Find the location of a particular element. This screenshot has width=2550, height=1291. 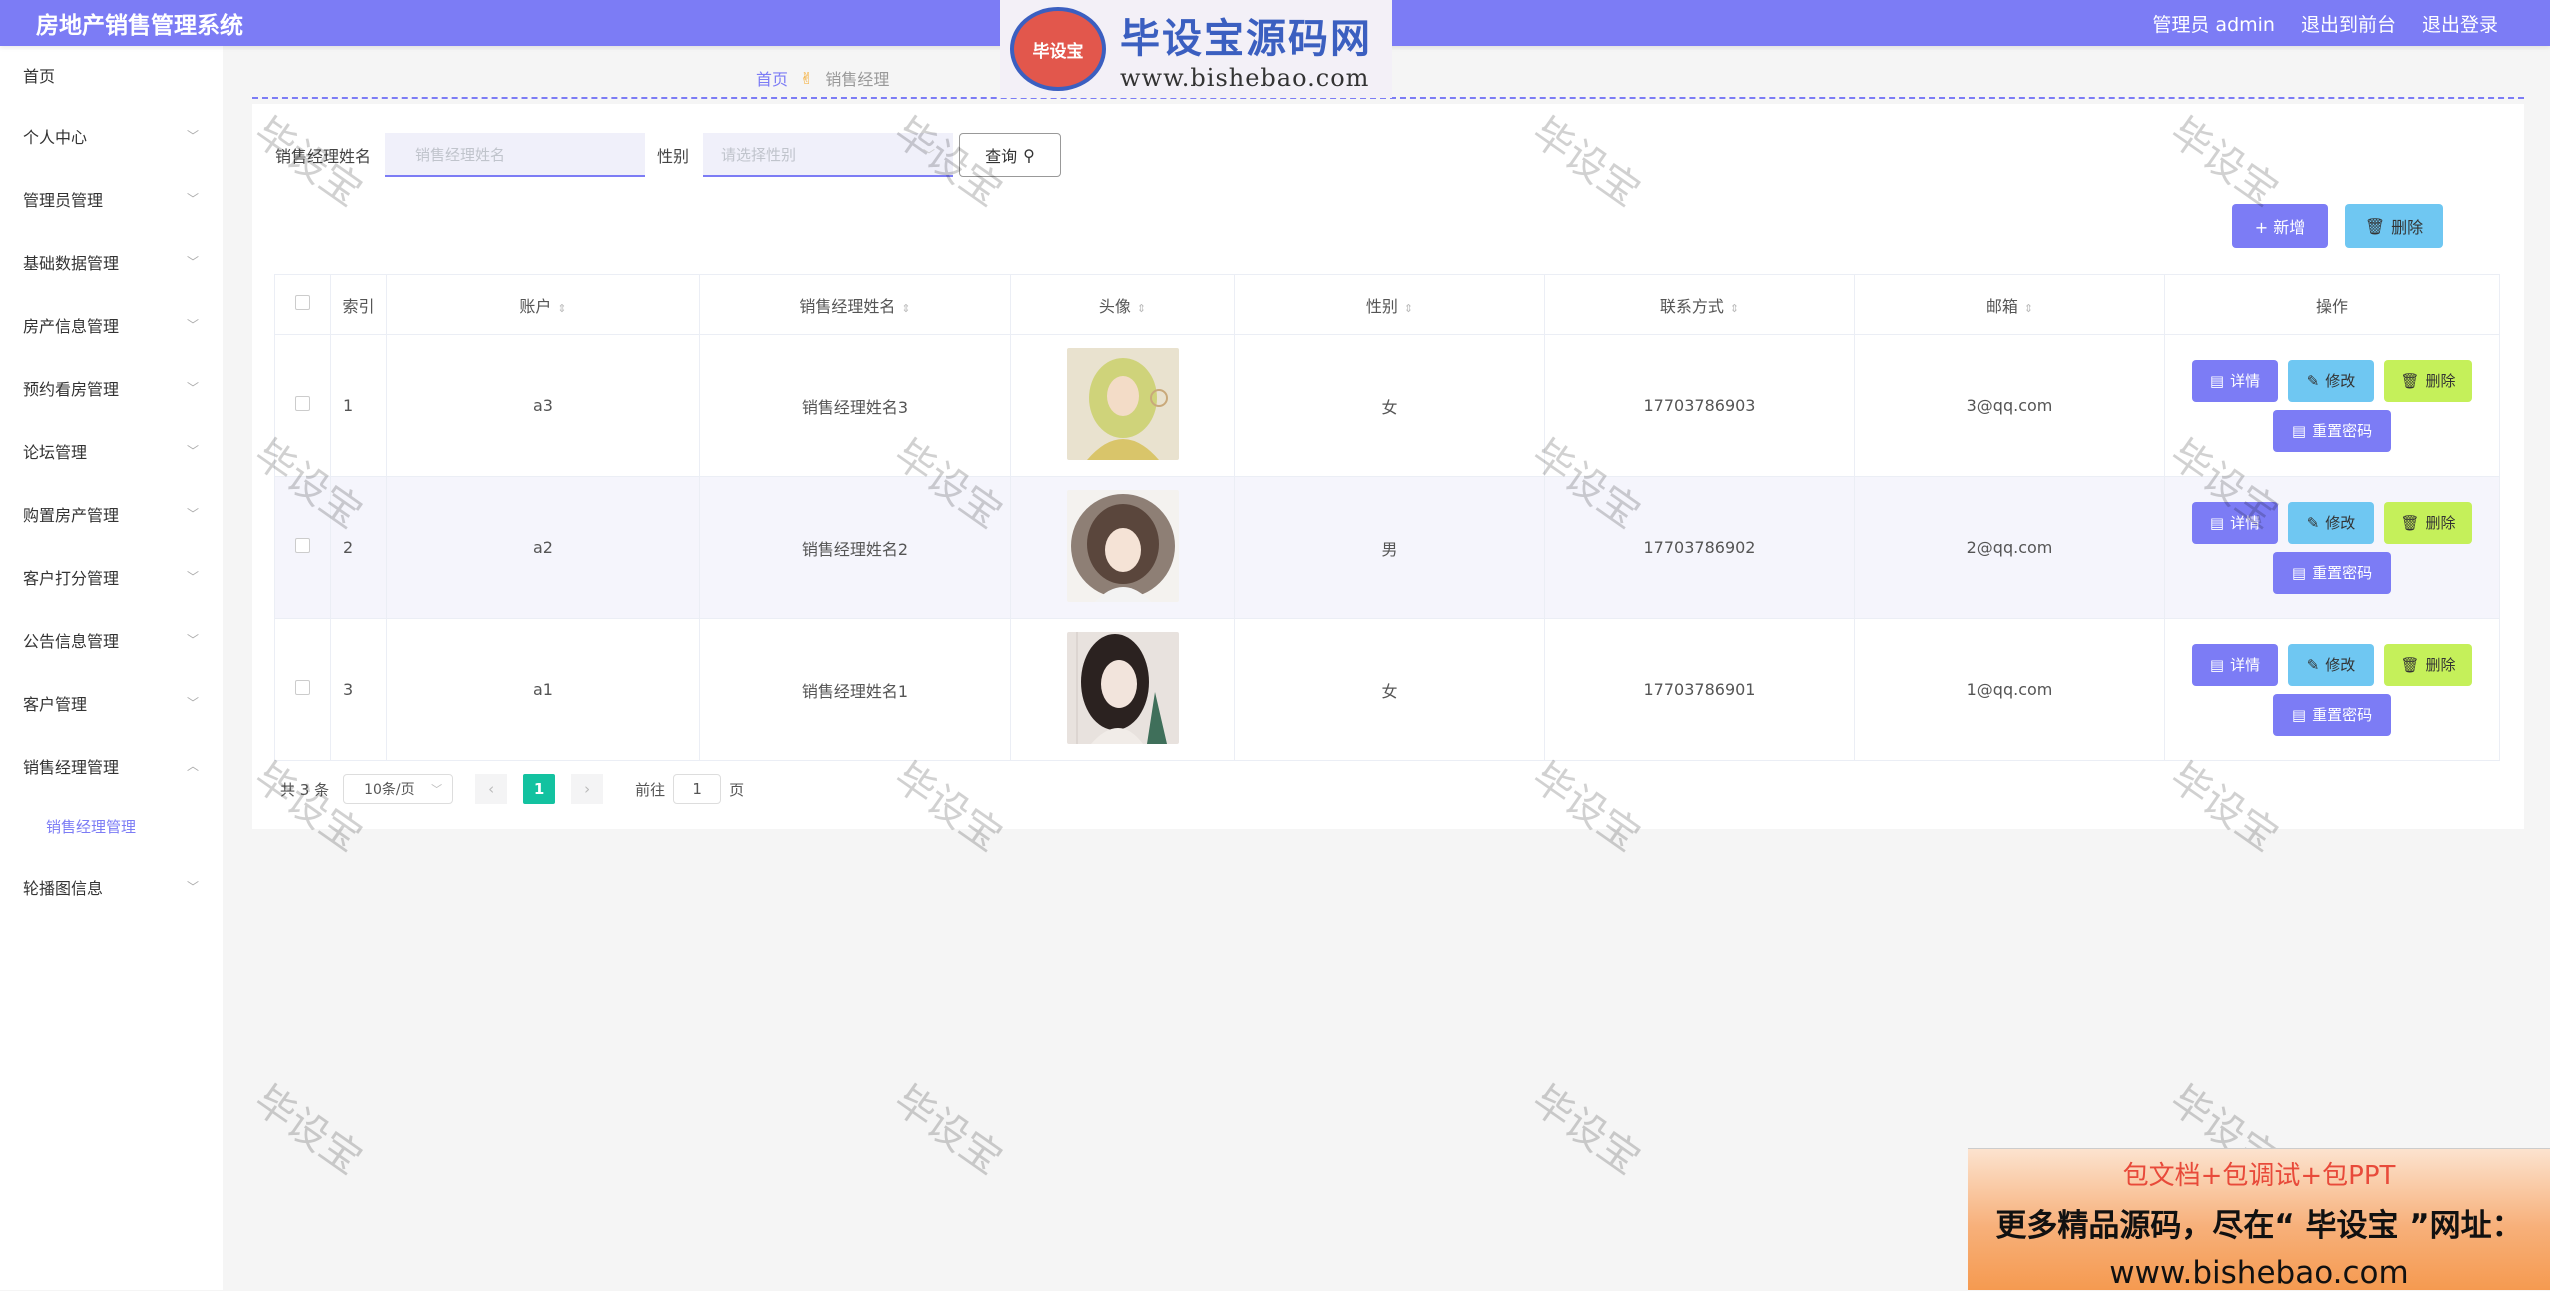

name-search-label: 销售经理姓名 is located at coordinates (323, 156).